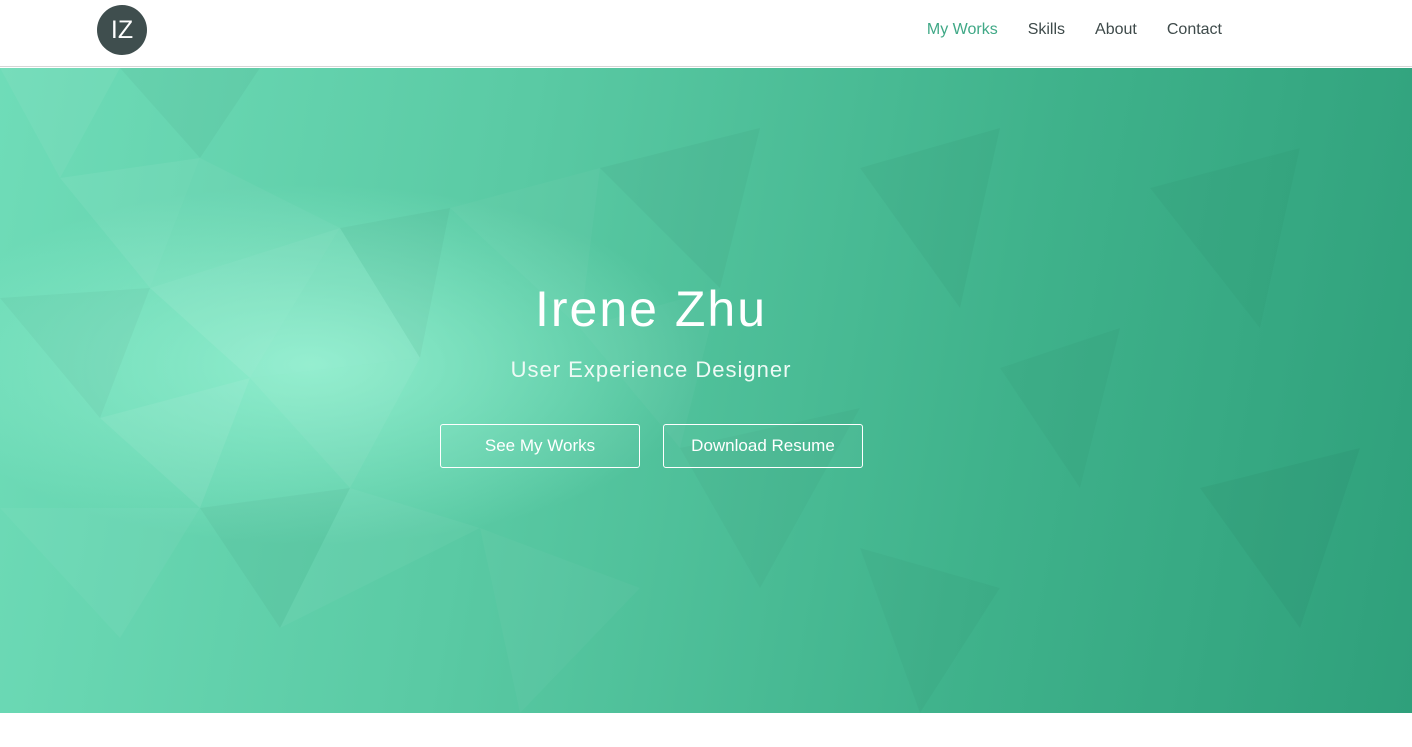 This screenshot has height=747, width=1412. I want to click on site-header: IZ My Works Skills About Contact, so click(706, 33).